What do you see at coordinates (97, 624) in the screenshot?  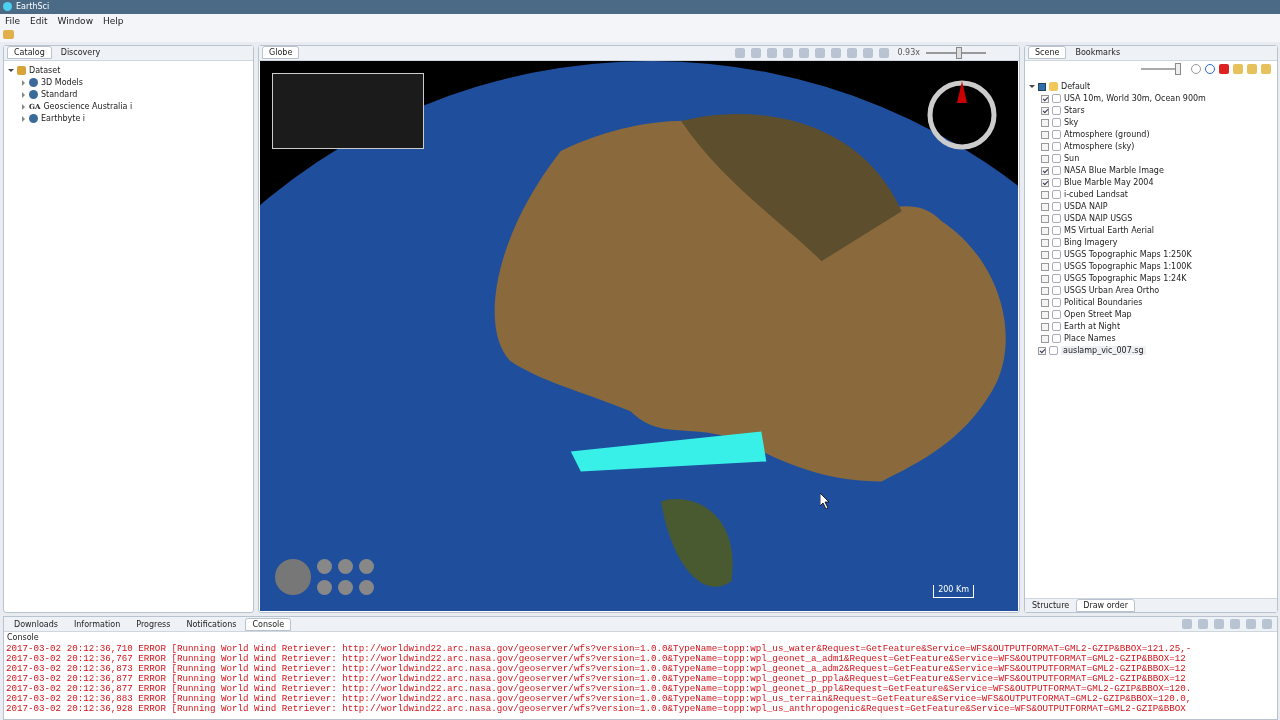 I see `panel-tab: Information` at bounding box center [97, 624].